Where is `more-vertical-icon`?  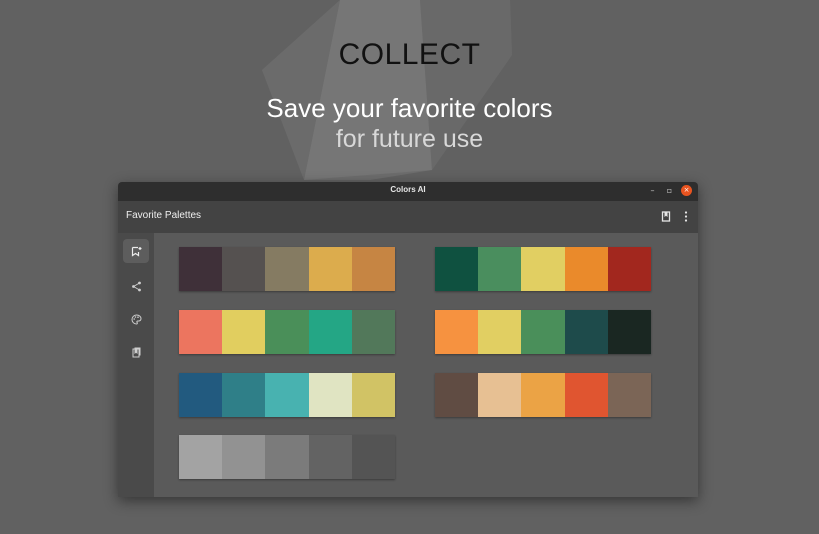 more-vertical-icon is located at coordinates (686, 216).